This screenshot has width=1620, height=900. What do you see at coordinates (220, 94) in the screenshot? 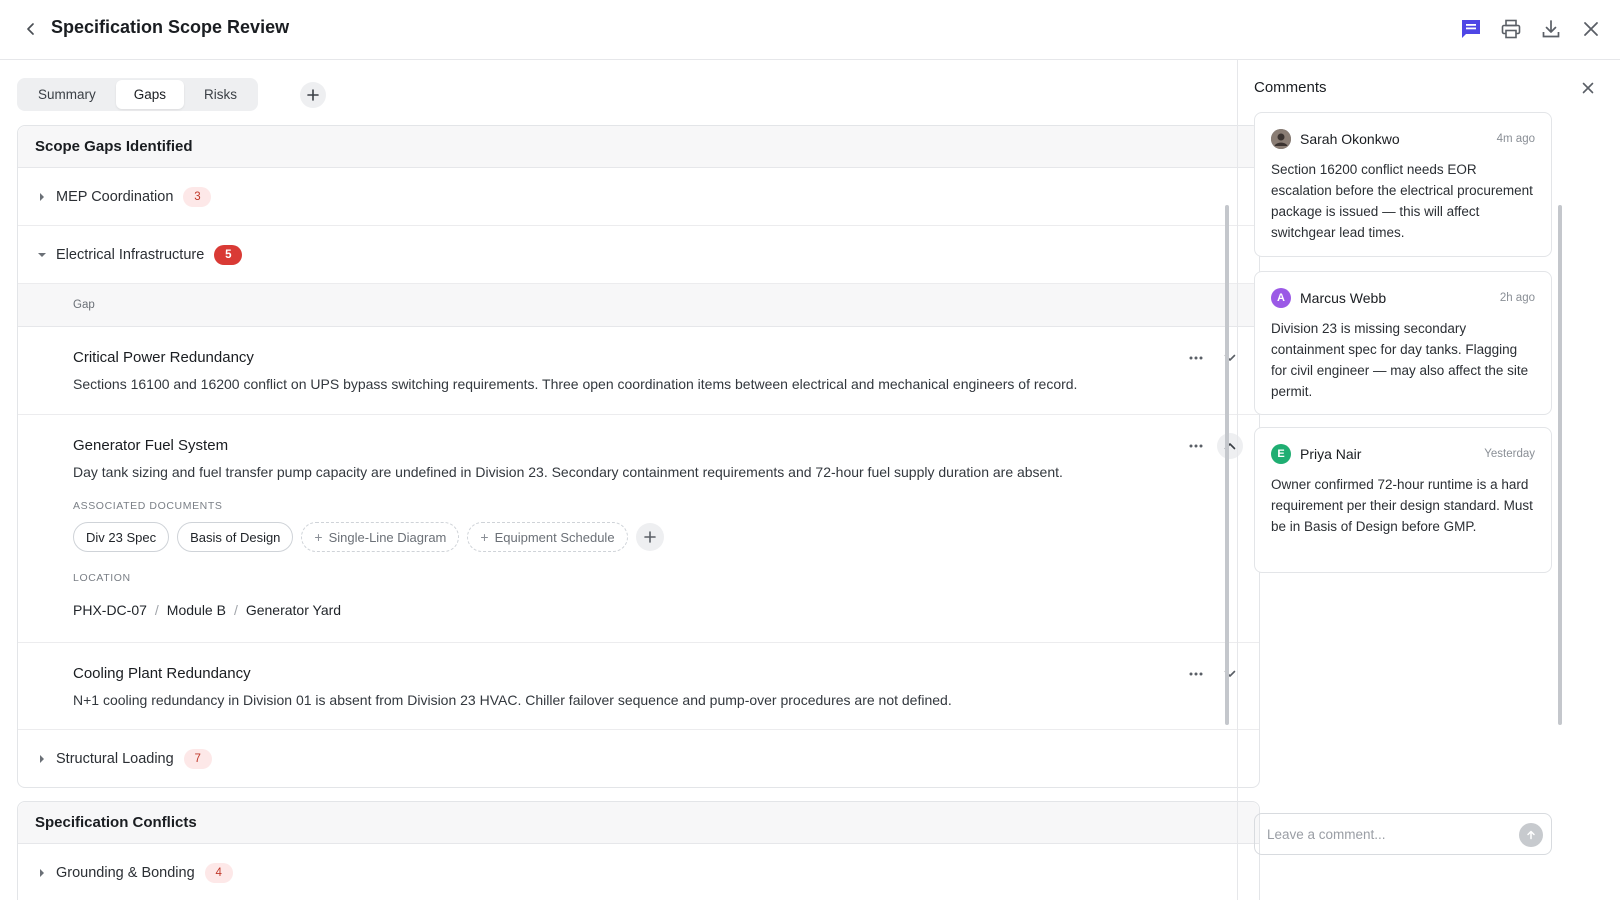
I see `tab-risks: Risks` at bounding box center [220, 94].